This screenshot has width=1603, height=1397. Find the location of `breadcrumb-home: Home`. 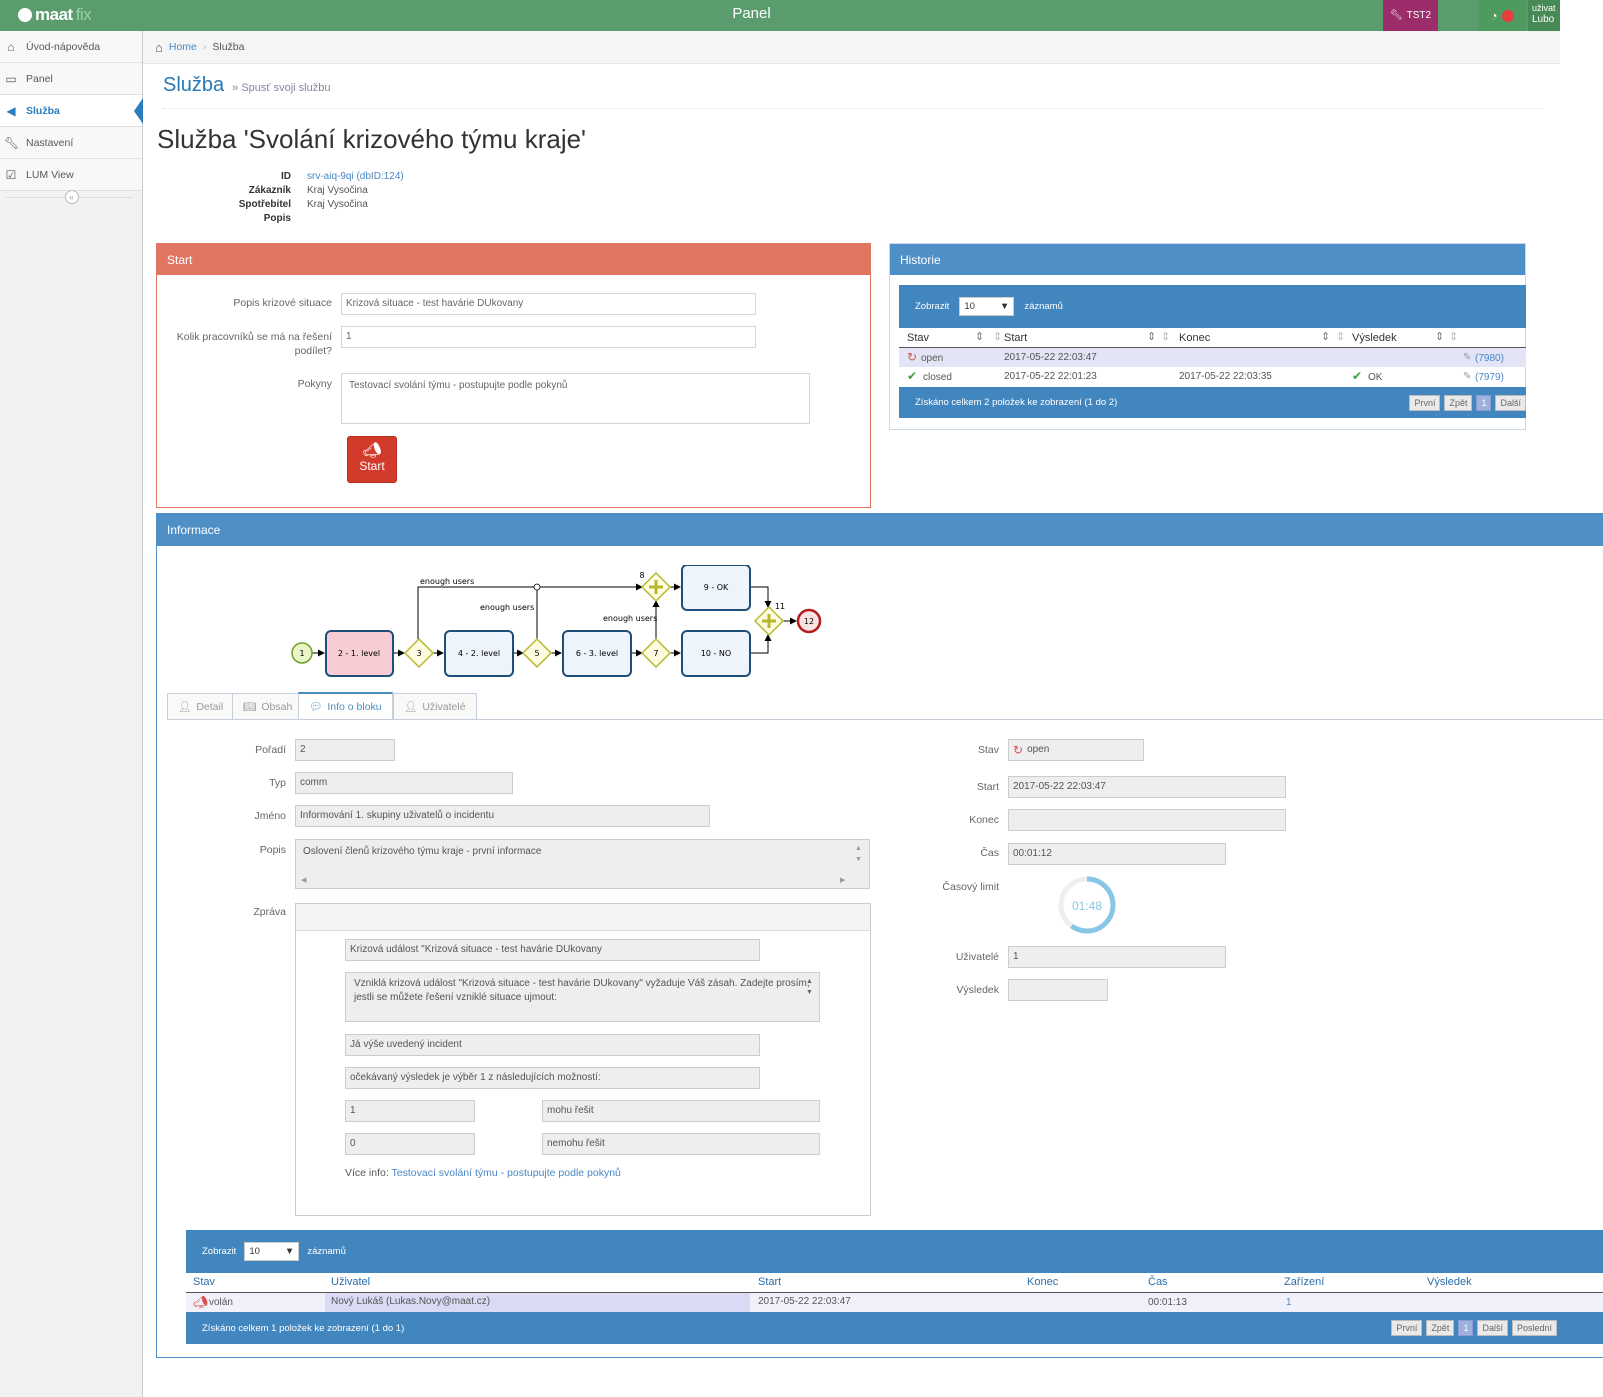

breadcrumb-home: Home is located at coordinates (183, 47).